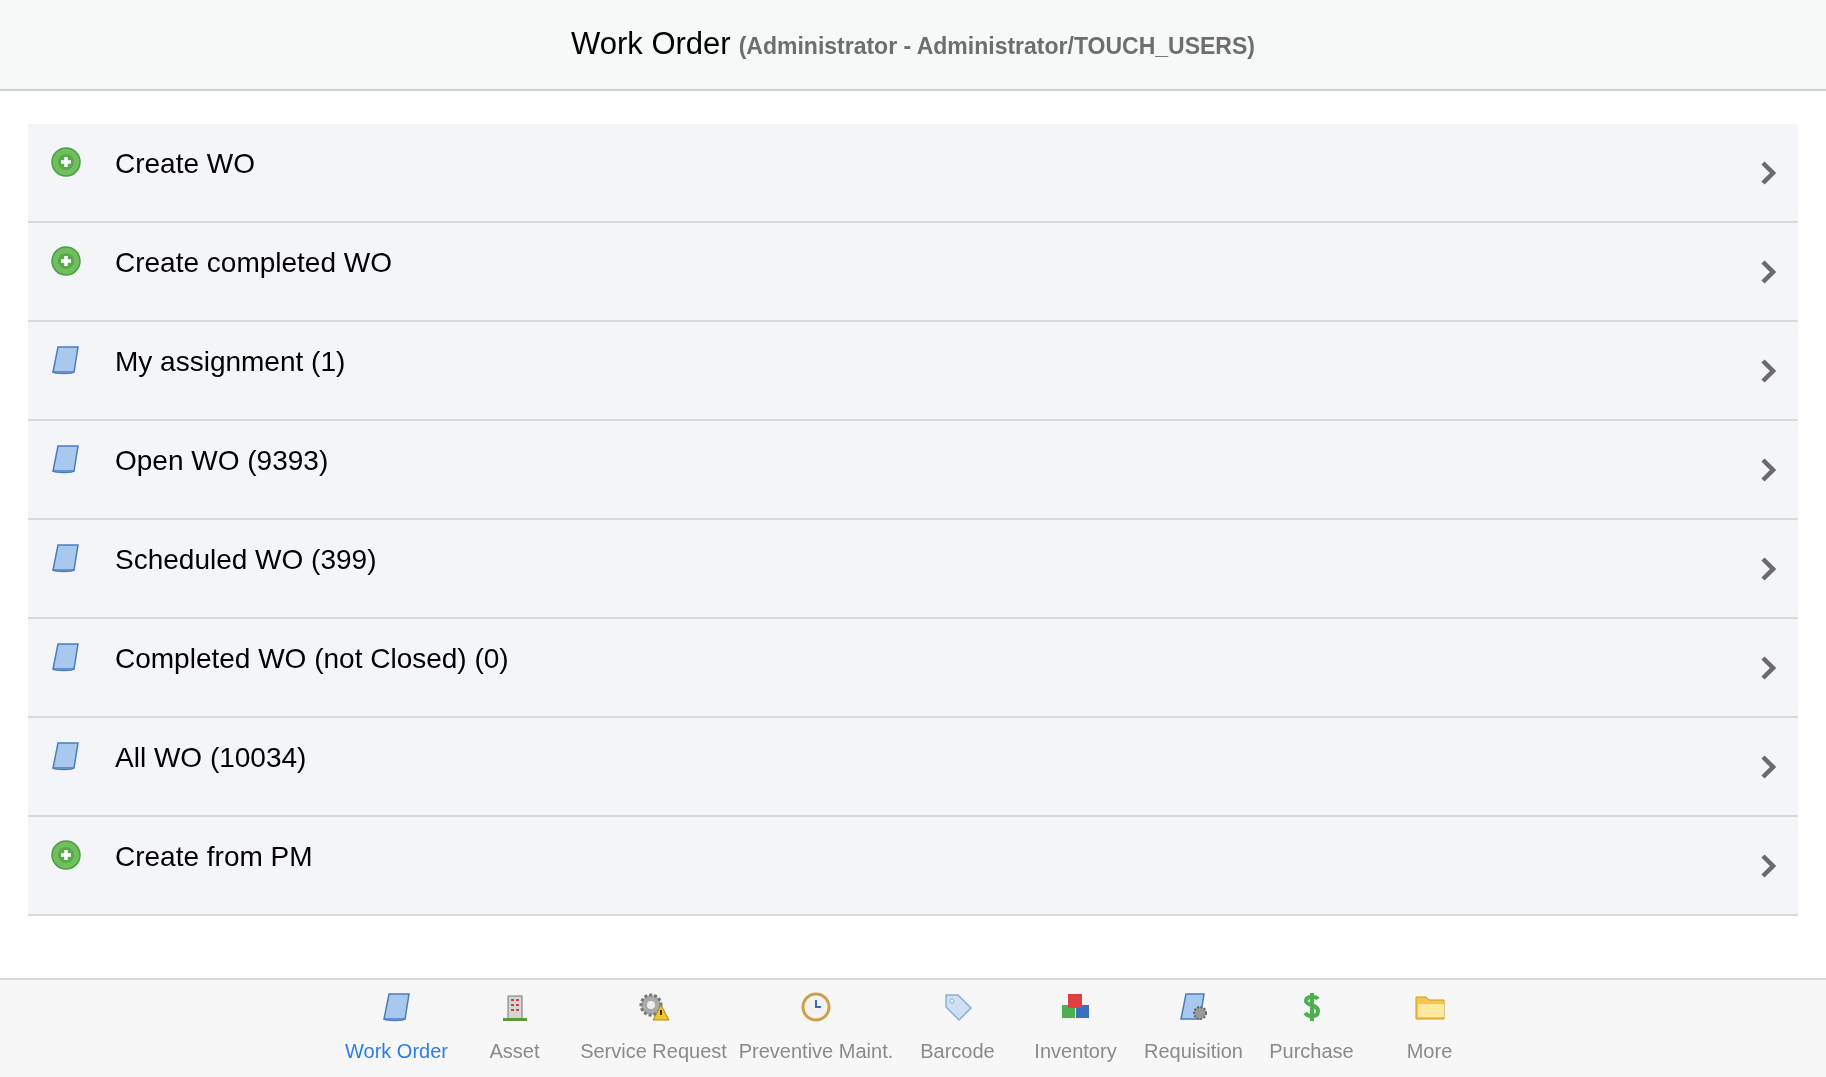 This screenshot has height=1077, width=1826. What do you see at coordinates (913, 371) in the screenshot?
I see `menu-item: My assignment (1)` at bounding box center [913, 371].